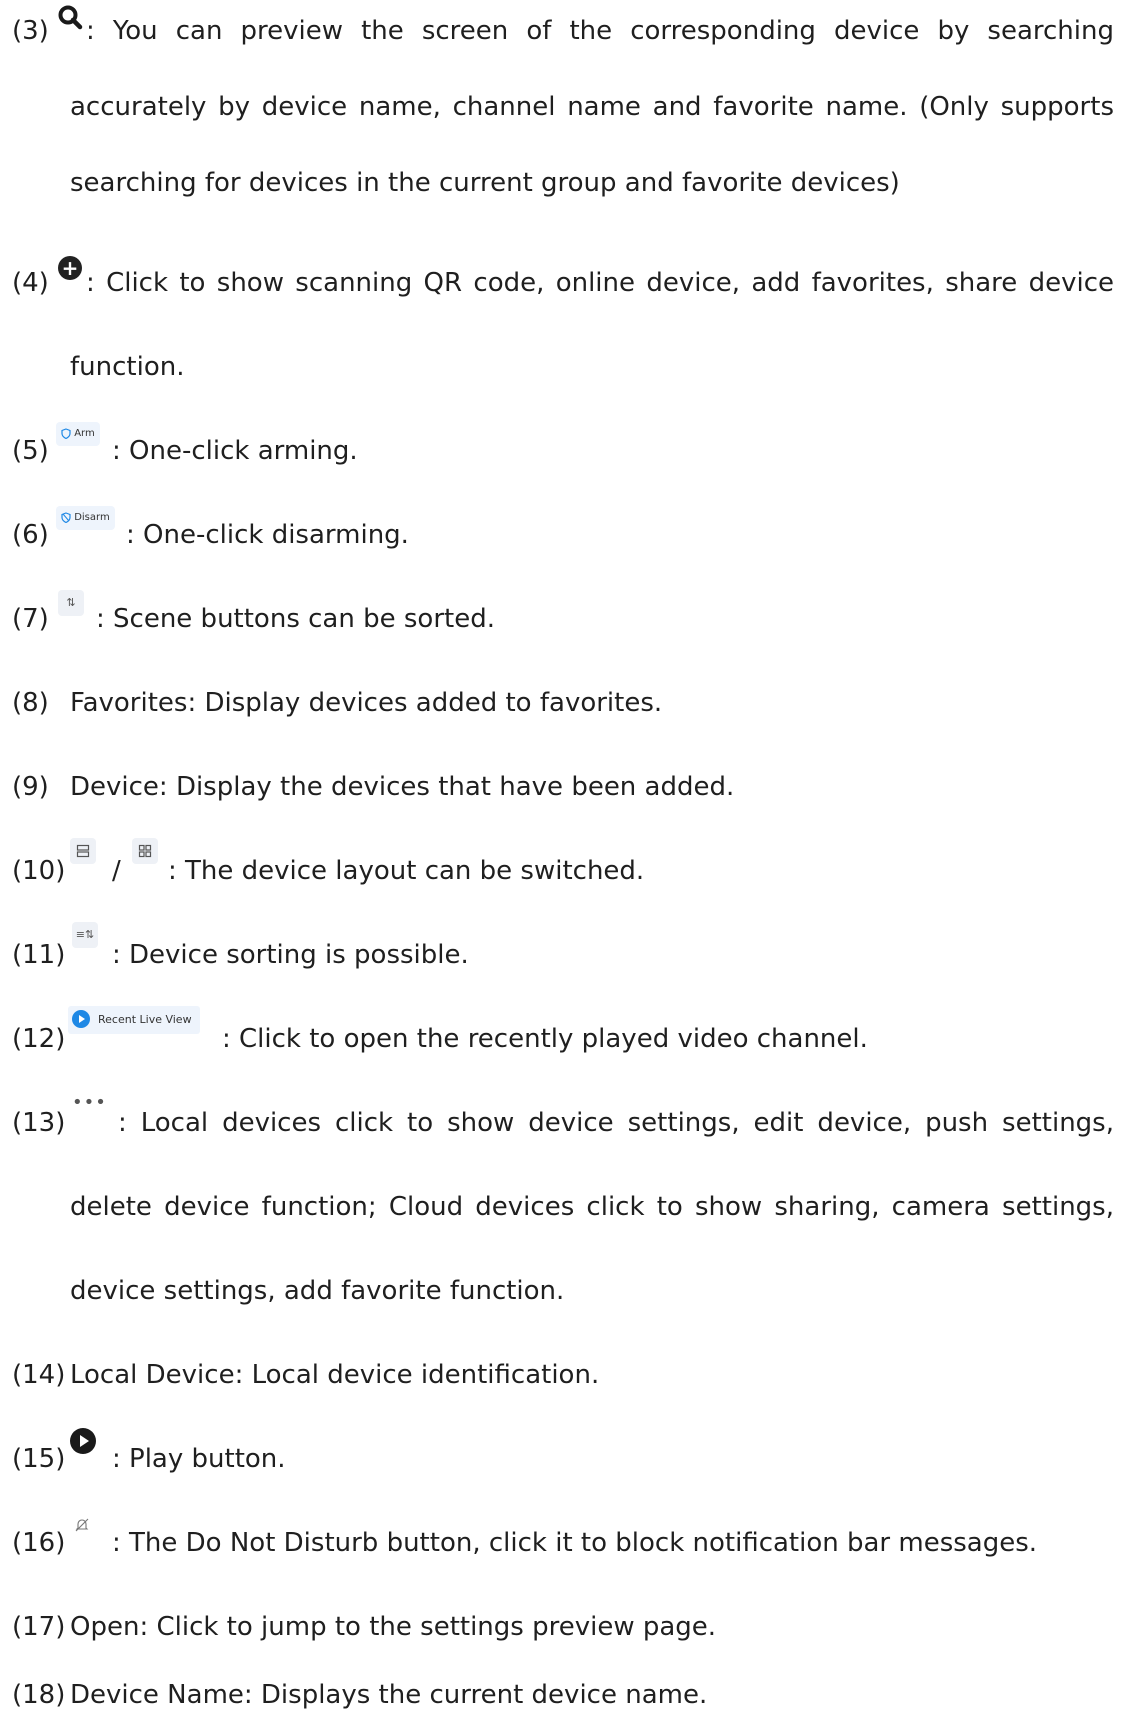 This screenshot has width=1128, height=1713. Describe the element at coordinates (30, 703) in the screenshot. I see `item-number: (8)` at that location.